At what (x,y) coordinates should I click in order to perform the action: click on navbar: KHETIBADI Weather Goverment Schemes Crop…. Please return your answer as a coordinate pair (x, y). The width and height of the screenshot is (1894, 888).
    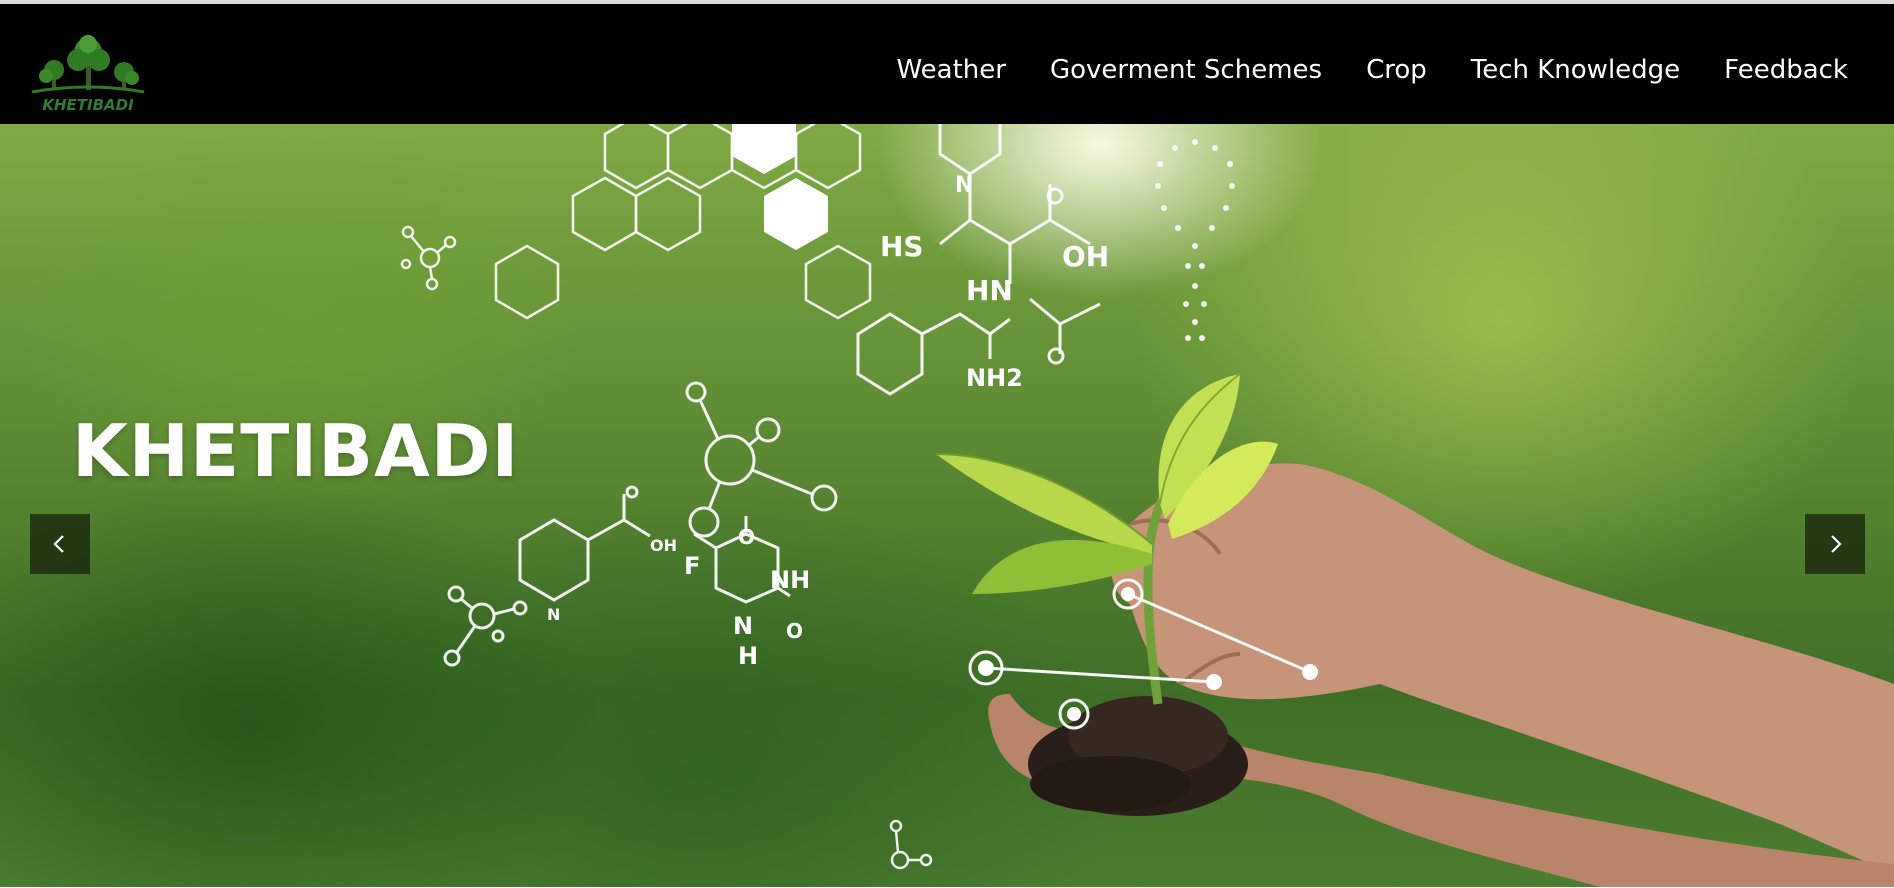
    Looking at the image, I should click on (947, 64).